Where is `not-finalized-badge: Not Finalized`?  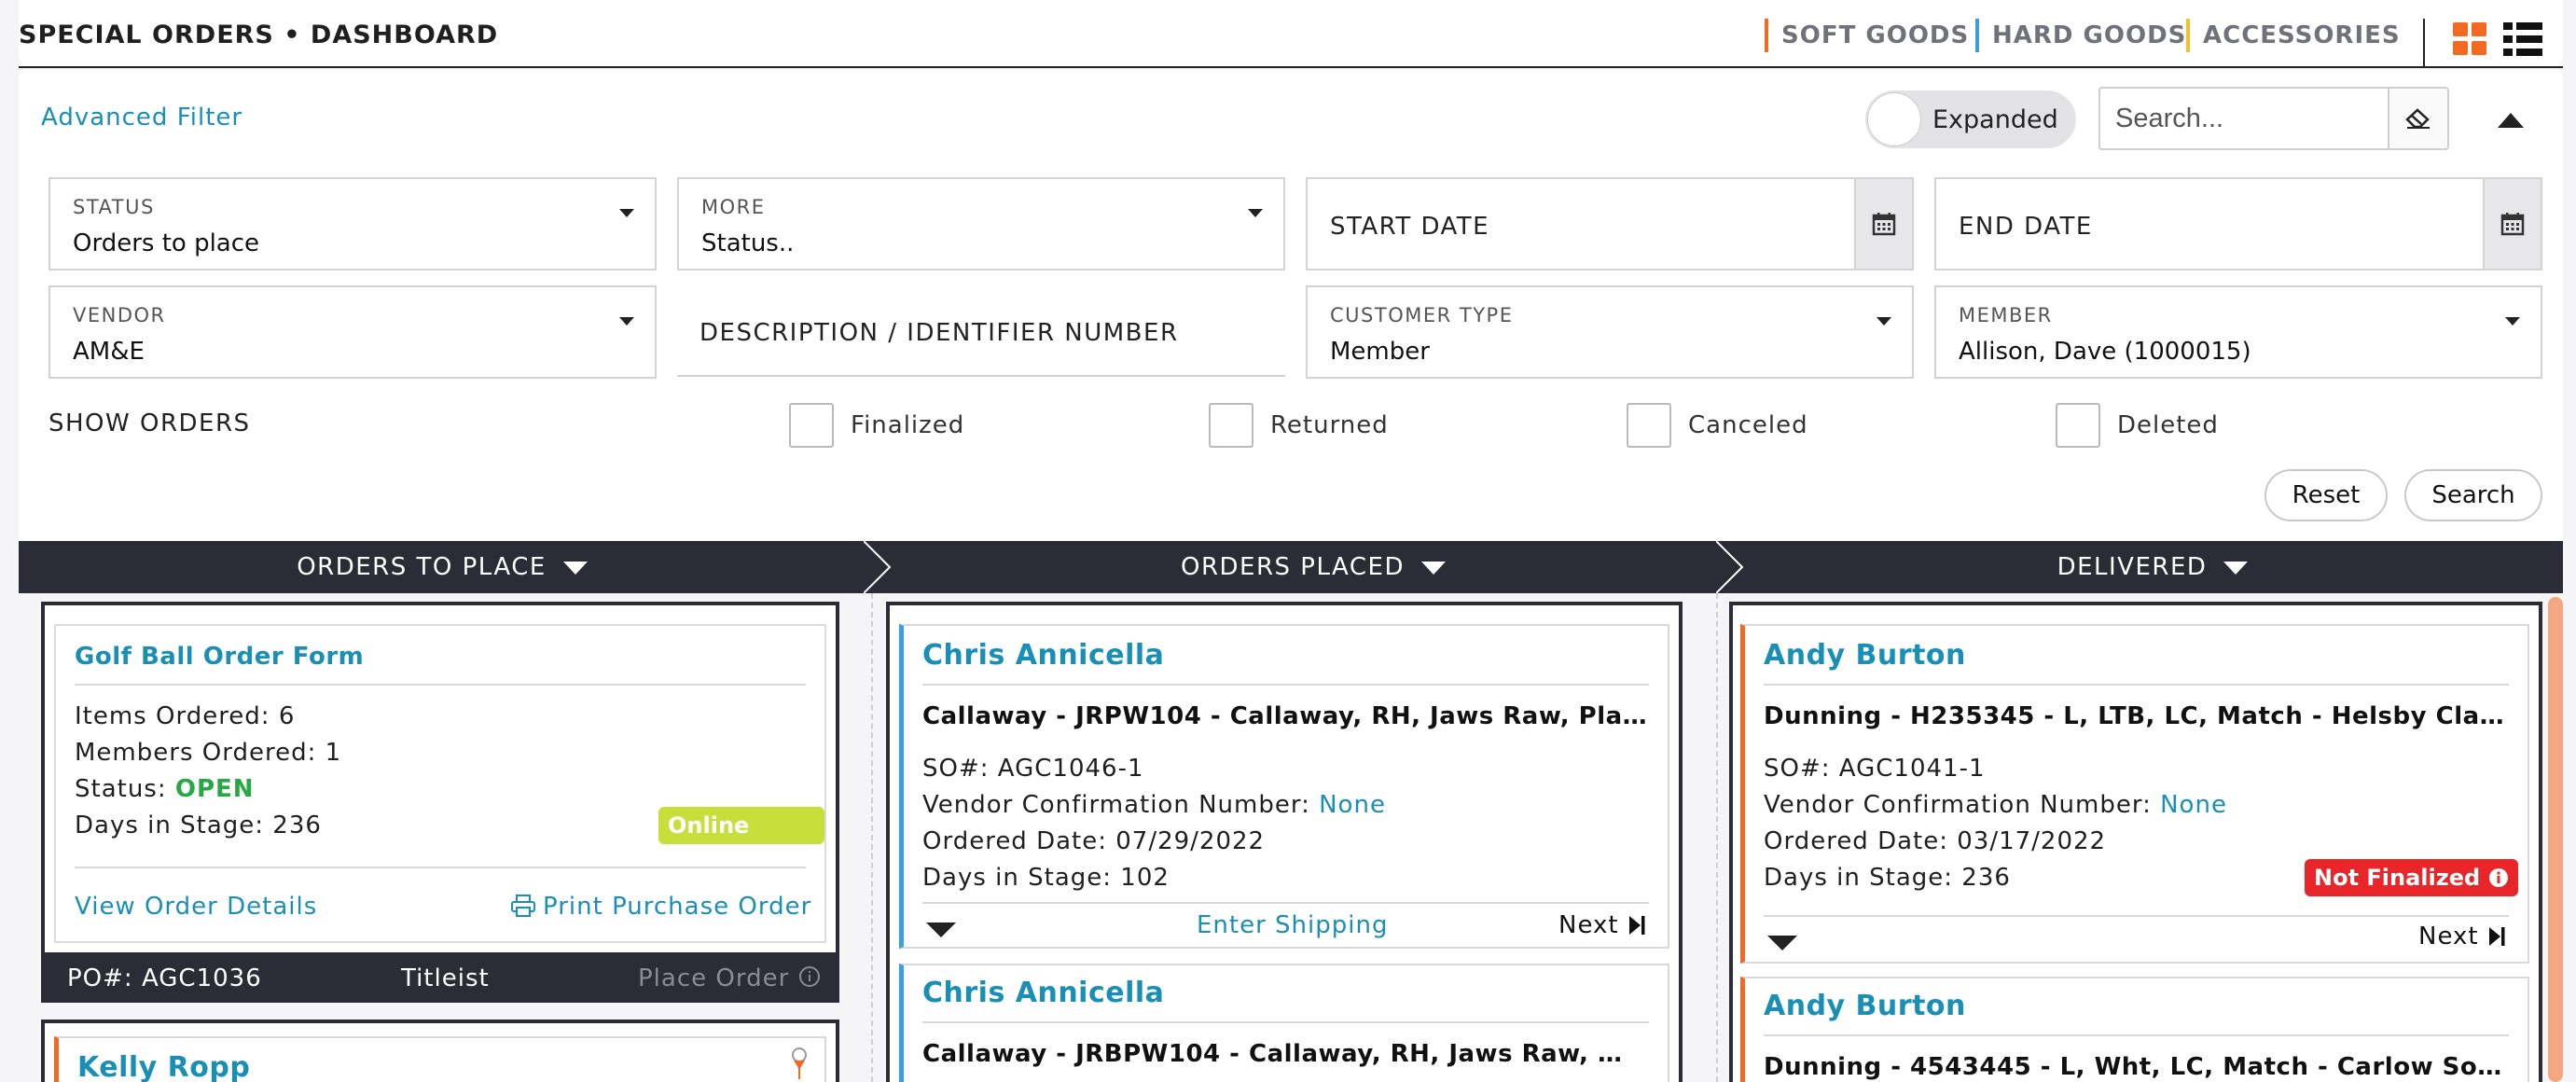 not-finalized-badge: Not Finalized is located at coordinates (2411, 877).